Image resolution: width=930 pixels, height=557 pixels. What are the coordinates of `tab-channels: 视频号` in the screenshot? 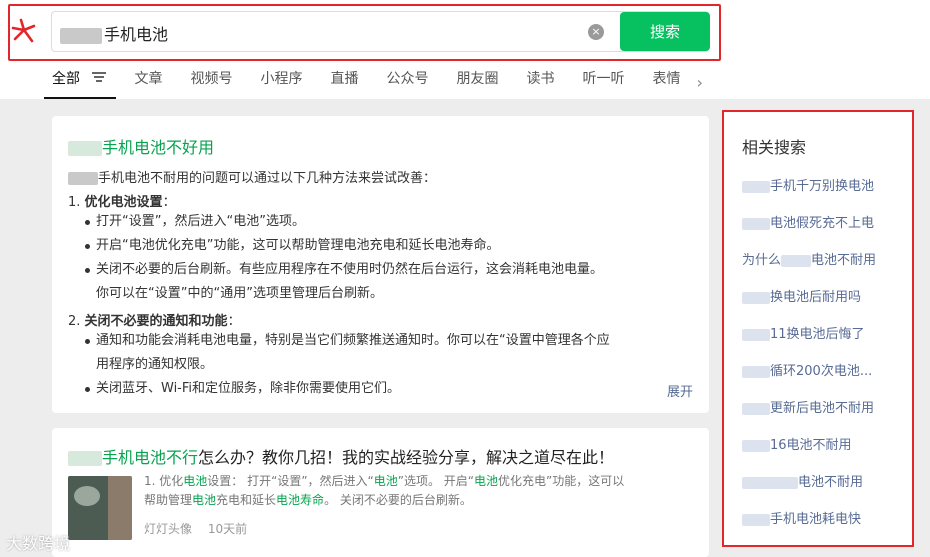 It's located at (211, 82).